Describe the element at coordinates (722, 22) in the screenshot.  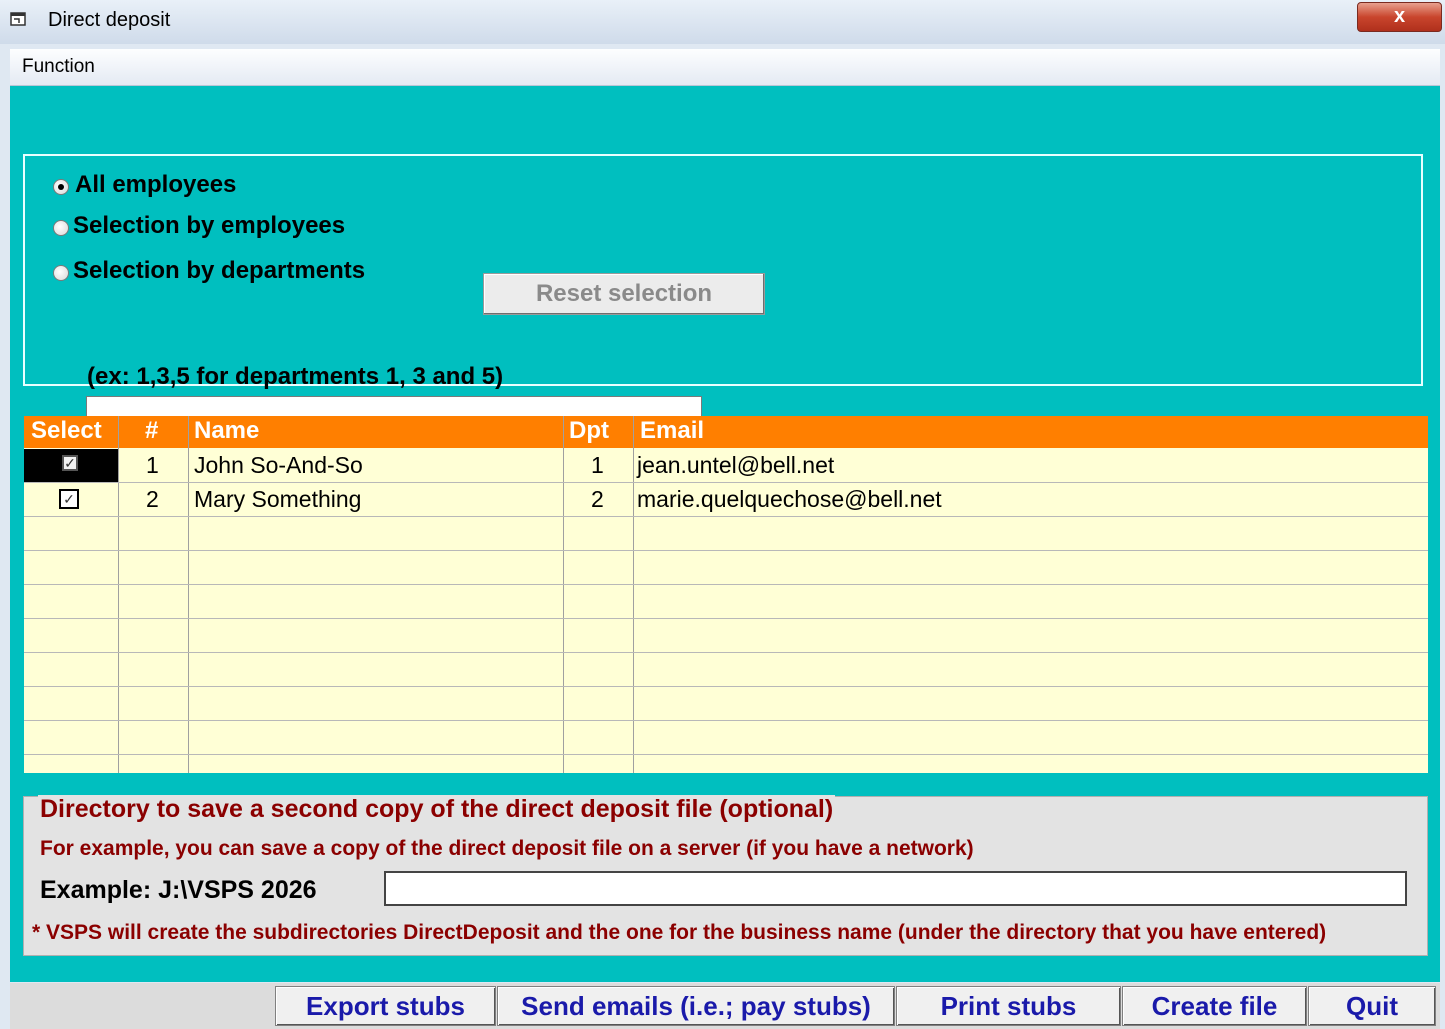
I see `title-bar: Direct deposit x` at that location.